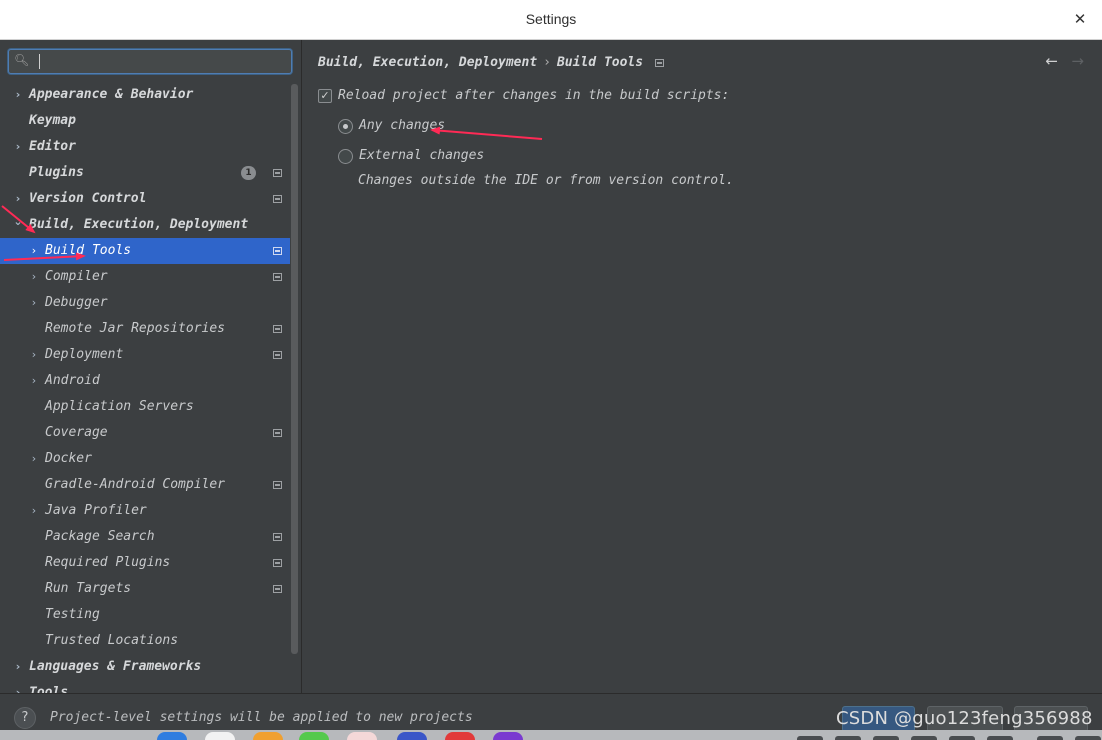  What do you see at coordinates (145, 381) in the screenshot?
I see `sidebar-item-android: › Android` at bounding box center [145, 381].